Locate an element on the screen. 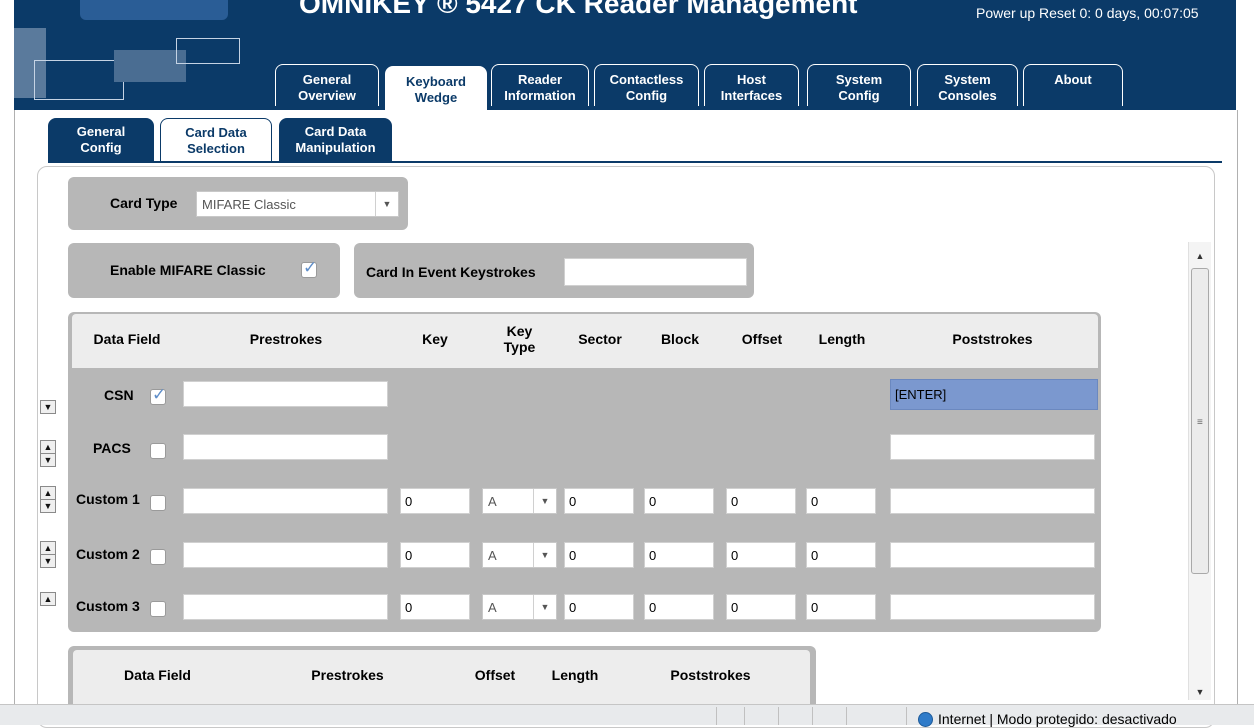 Image resolution: width=1254 pixels, height=728 pixels. col-header-length: Length is located at coordinates (842, 339).